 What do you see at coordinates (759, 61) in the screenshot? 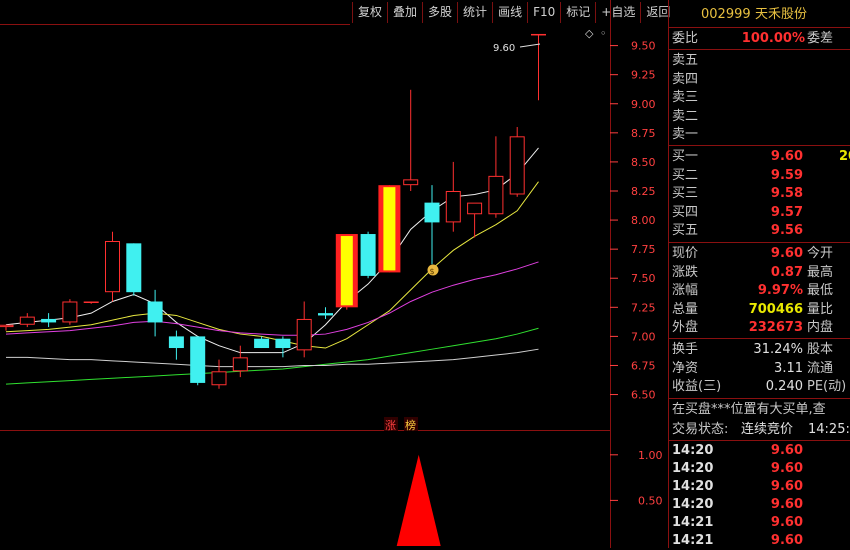
I see `sell-row-0: 卖五` at bounding box center [759, 61].